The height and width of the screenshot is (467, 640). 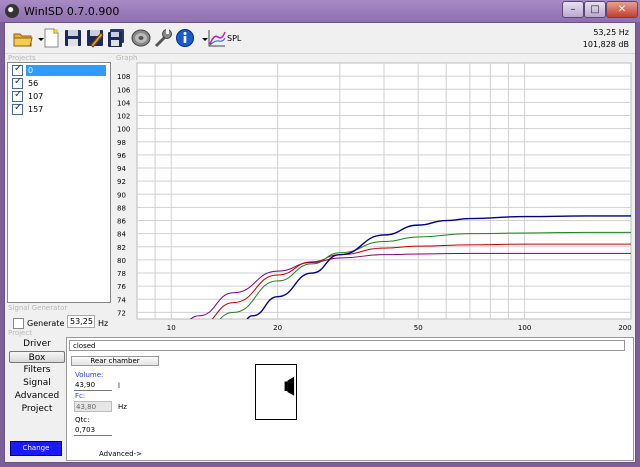 What do you see at coordinates (37, 38) in the screenshot?
I see `open-dropdown` at bounding box center [37, 38].